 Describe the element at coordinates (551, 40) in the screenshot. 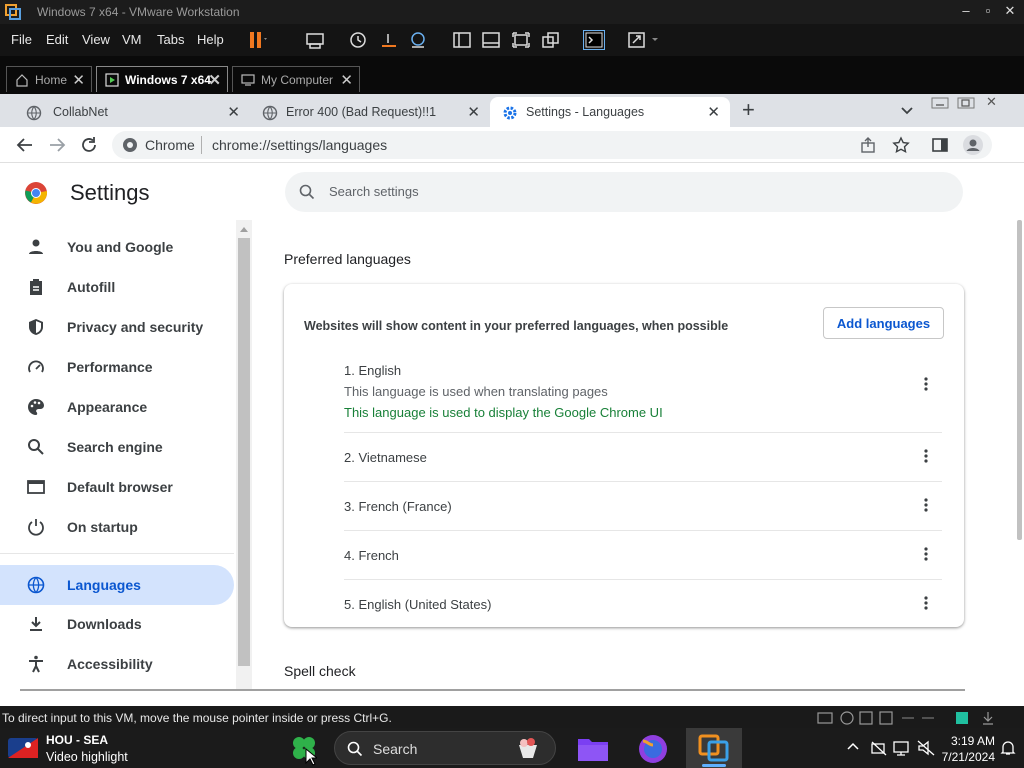

I see `unity-icon` at that location.